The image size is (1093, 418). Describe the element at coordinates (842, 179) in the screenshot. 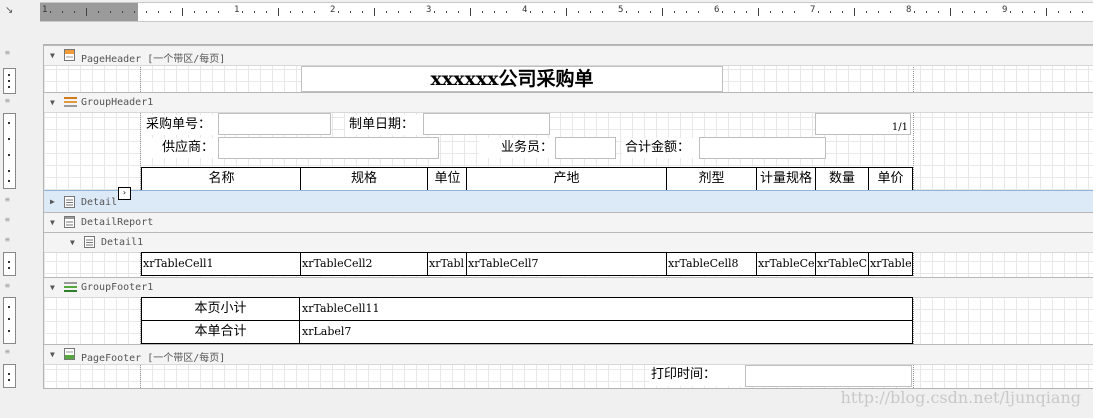

I see `table-header-cell: 数量` at that location.